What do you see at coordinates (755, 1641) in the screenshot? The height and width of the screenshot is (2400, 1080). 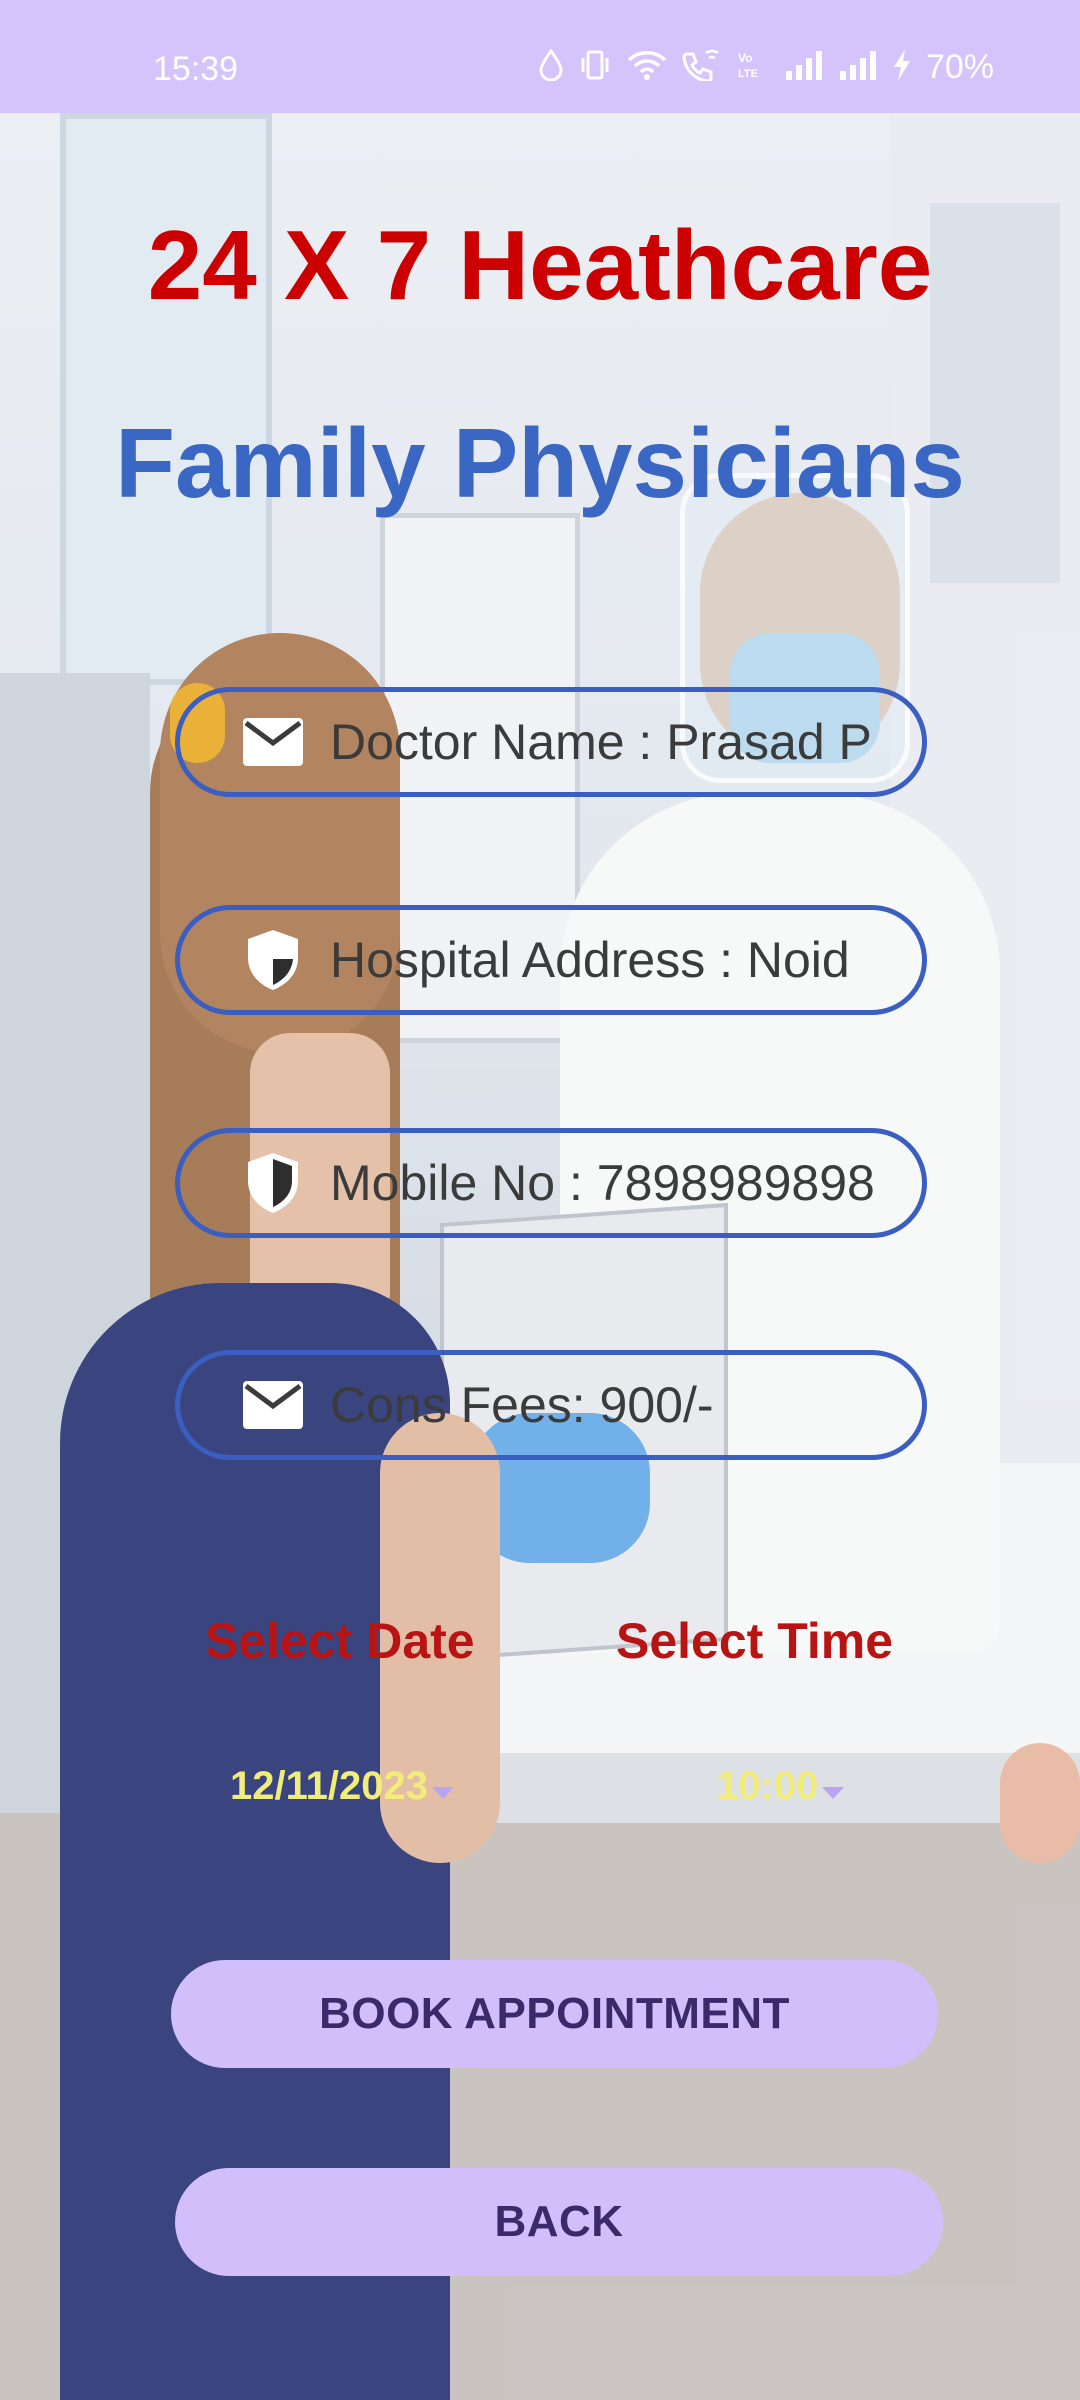 I see `select-time-label: Select Time` at bounding box center [755, 1641].